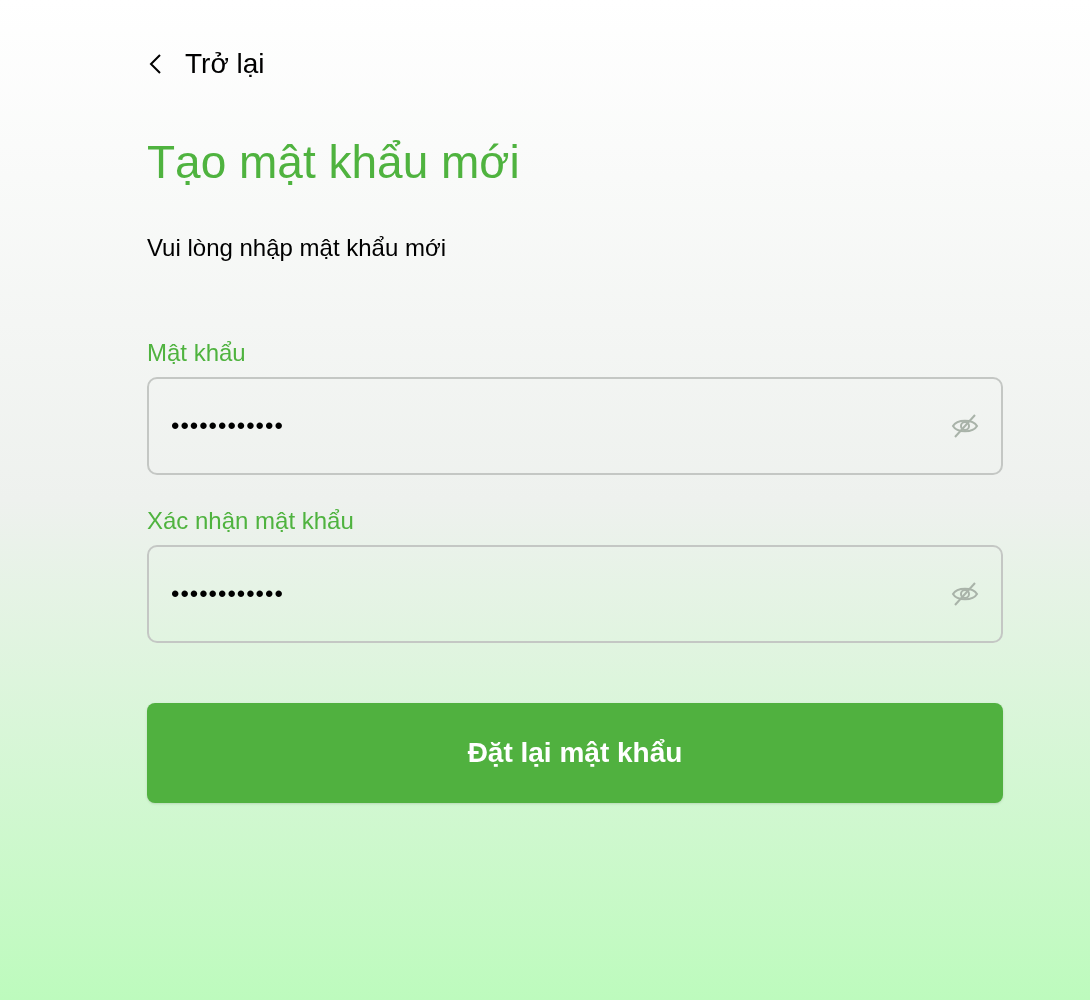  Describe the element at coordinates (333, 162) in the screenshot. I see `page-title: Tạo mật khẩu mới` at that location.